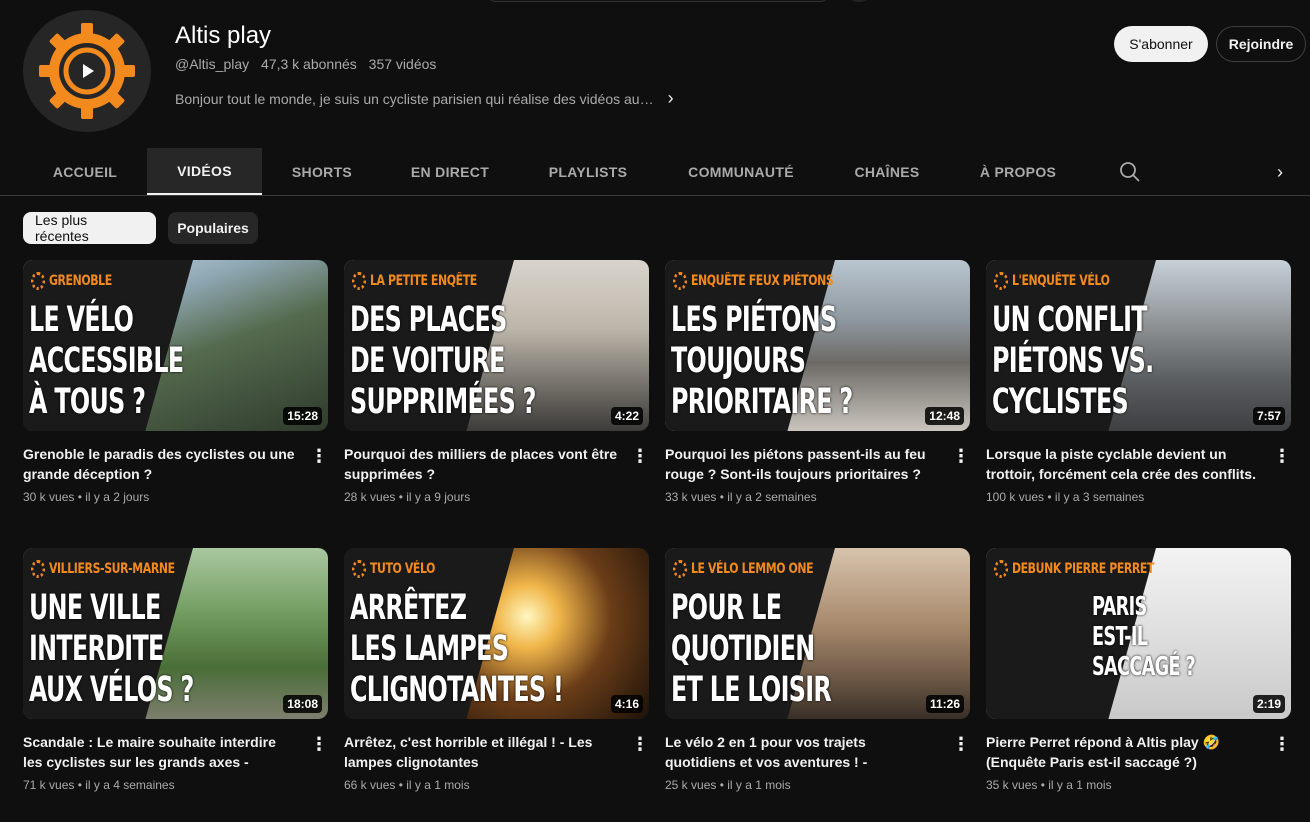 The width and height of the screenshot is (1310, 822). I want to click on thumbnail-tag: L'ENQUÊTE VÉLO, so click(1054, 281).